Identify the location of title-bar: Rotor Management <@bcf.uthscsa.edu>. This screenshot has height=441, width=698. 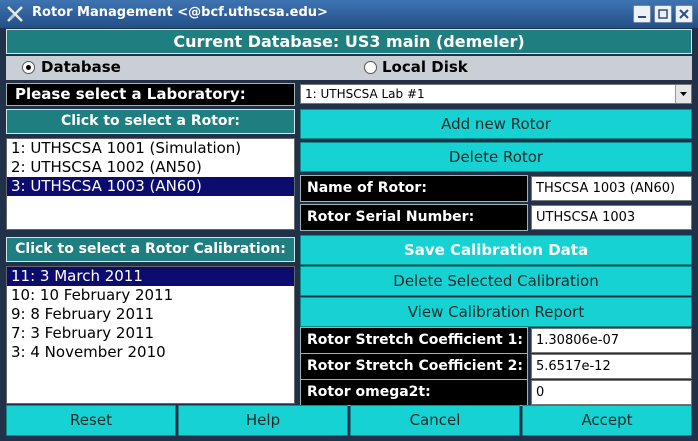
(349, 14).